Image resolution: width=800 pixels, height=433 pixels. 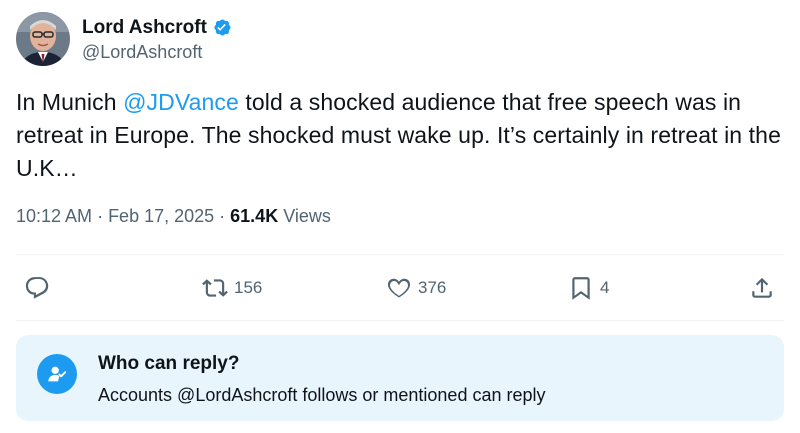 I want to click on mention-link: @JDVance, so click(x=181, y=102).